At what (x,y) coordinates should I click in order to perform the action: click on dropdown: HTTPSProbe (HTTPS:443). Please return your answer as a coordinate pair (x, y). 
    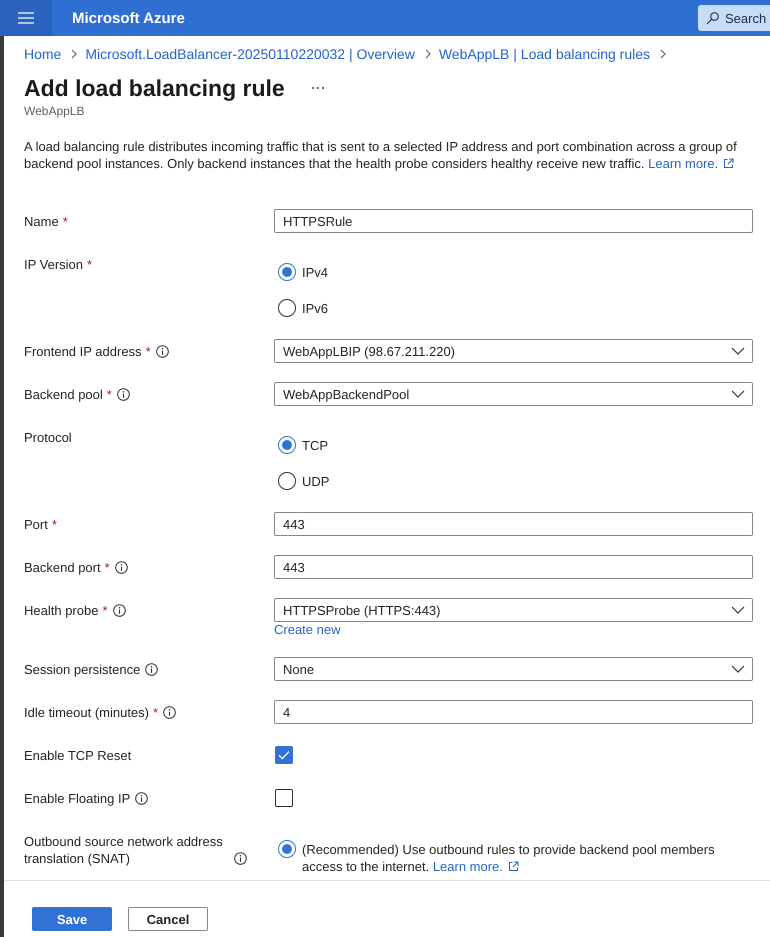
    Looking at the image, I should click on (513, 610).